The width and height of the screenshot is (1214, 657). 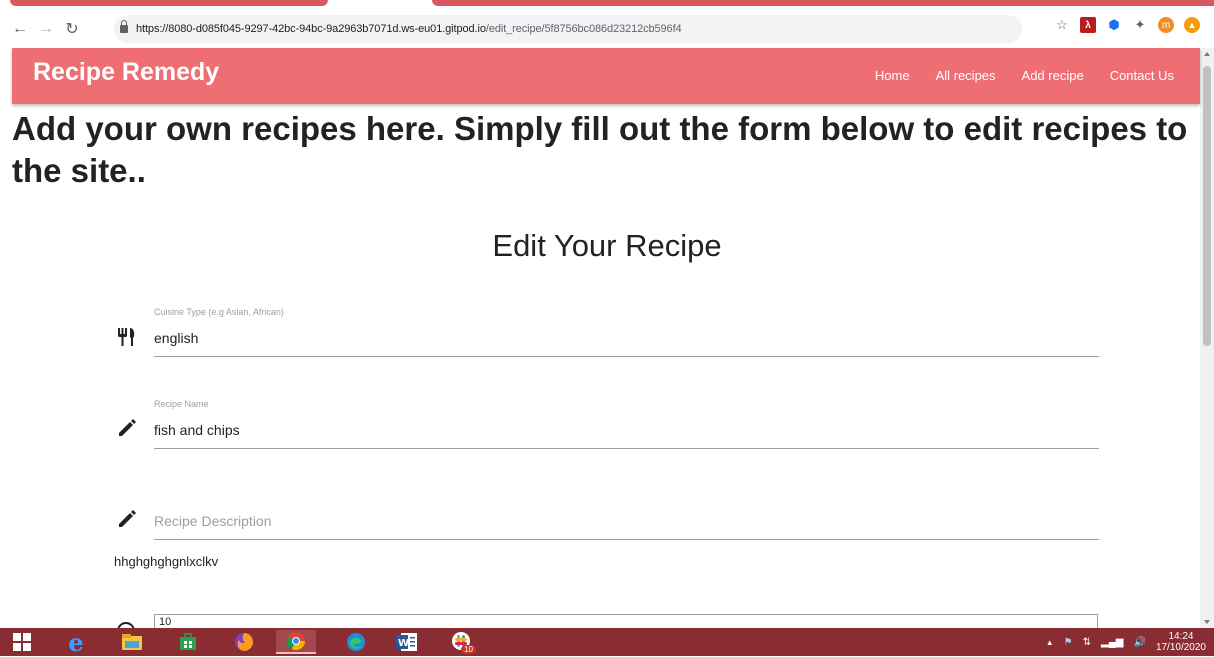 What do you see at coordinates (219, 312) in the screenshot?
I see `cuisine-label: Cuisine Type (e.g Asian, African)` at bounding box center [219, 312].